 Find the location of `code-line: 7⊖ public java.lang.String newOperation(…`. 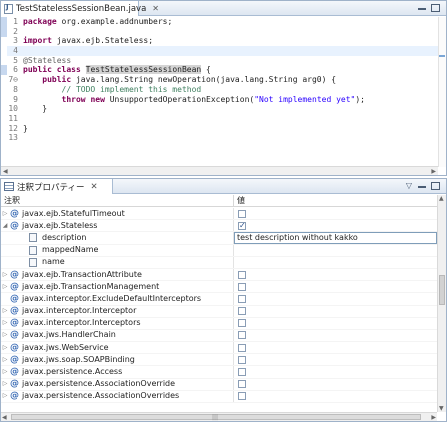

code-line: 7⊖ public java.lang.String newOperation(… is located at coordinates (222, 80).